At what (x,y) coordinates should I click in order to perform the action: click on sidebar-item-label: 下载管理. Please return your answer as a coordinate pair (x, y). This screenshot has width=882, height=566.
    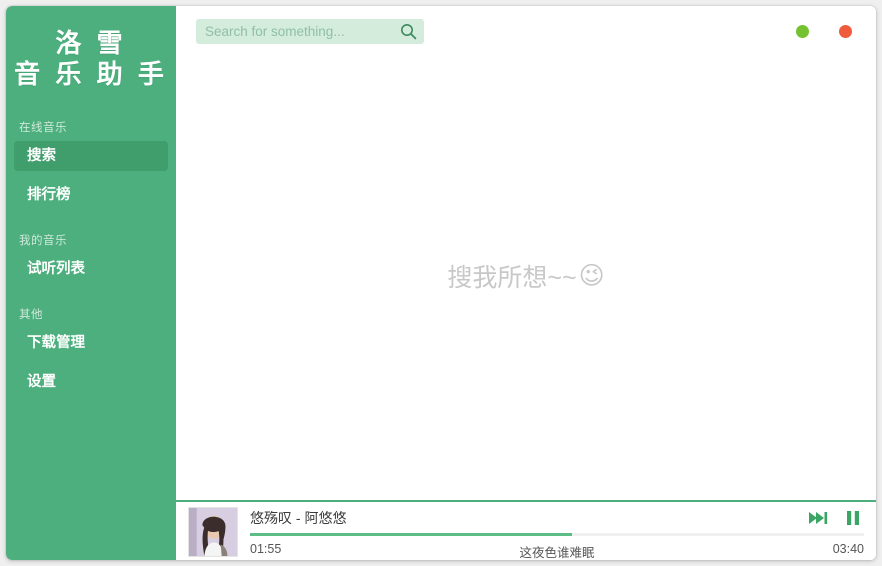
    Looking at the image, I should click on (56, 343).